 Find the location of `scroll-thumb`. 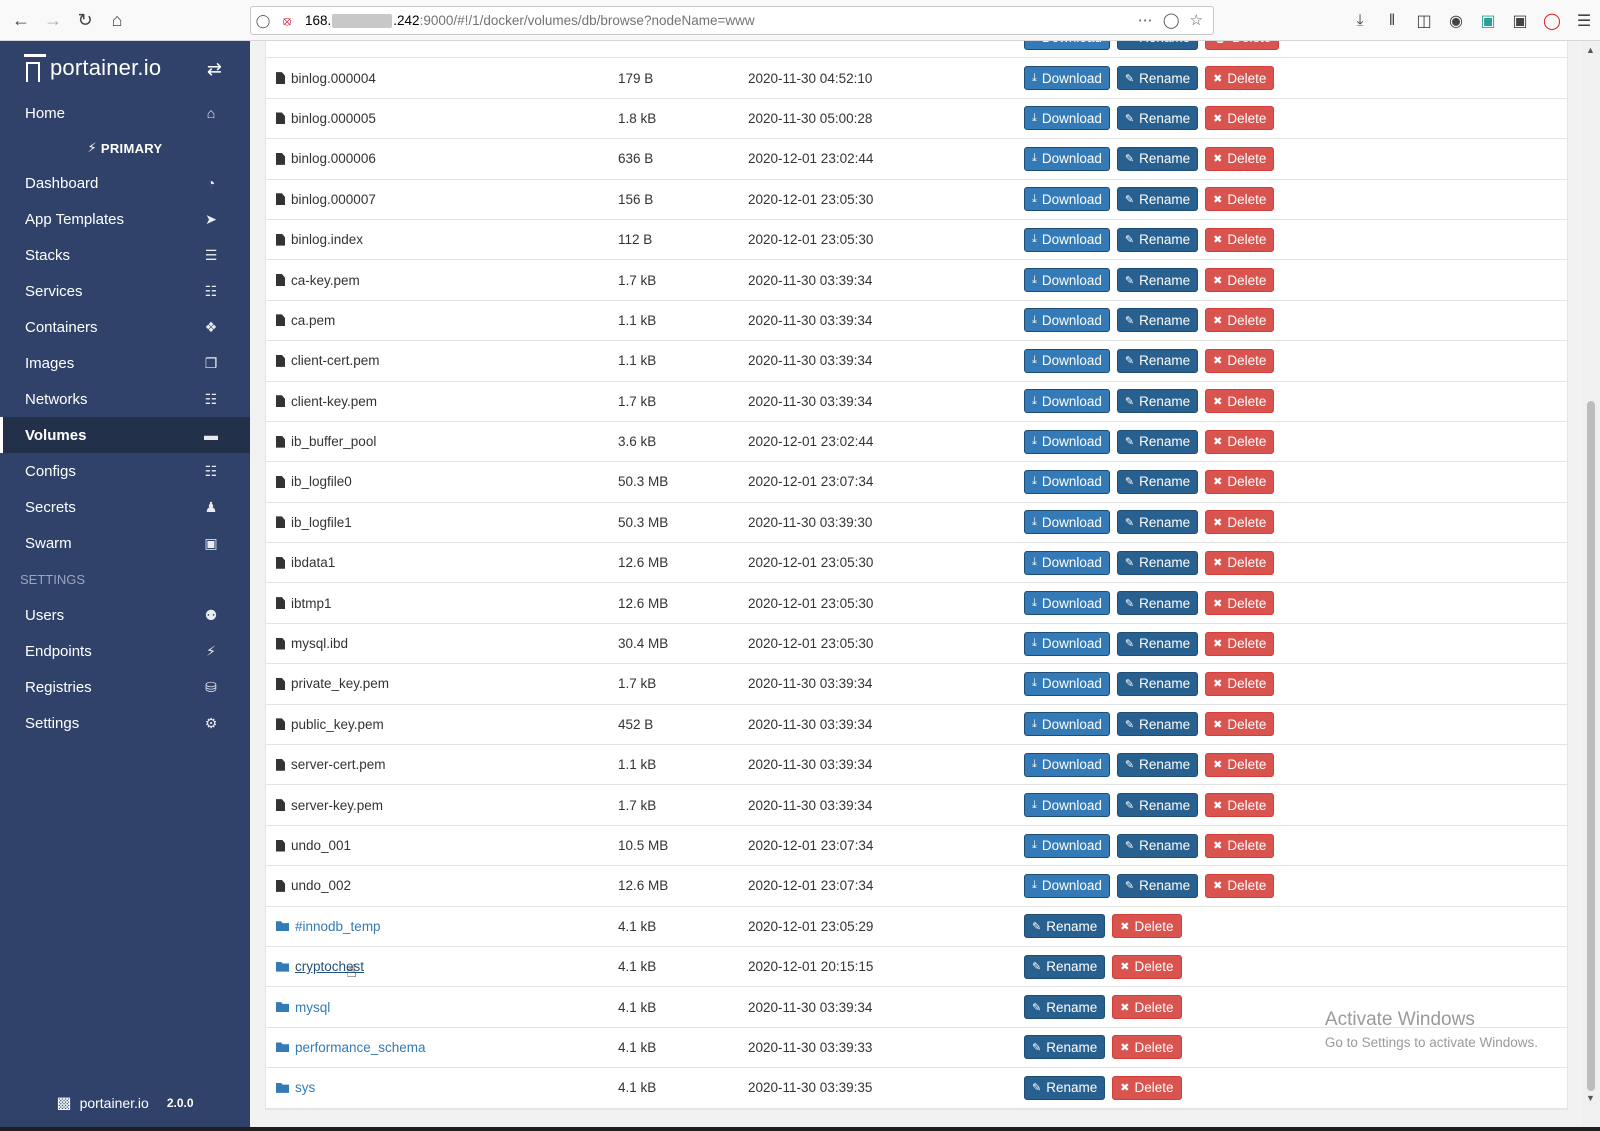

scroll-thumb is located at coordinates (1591, 746).